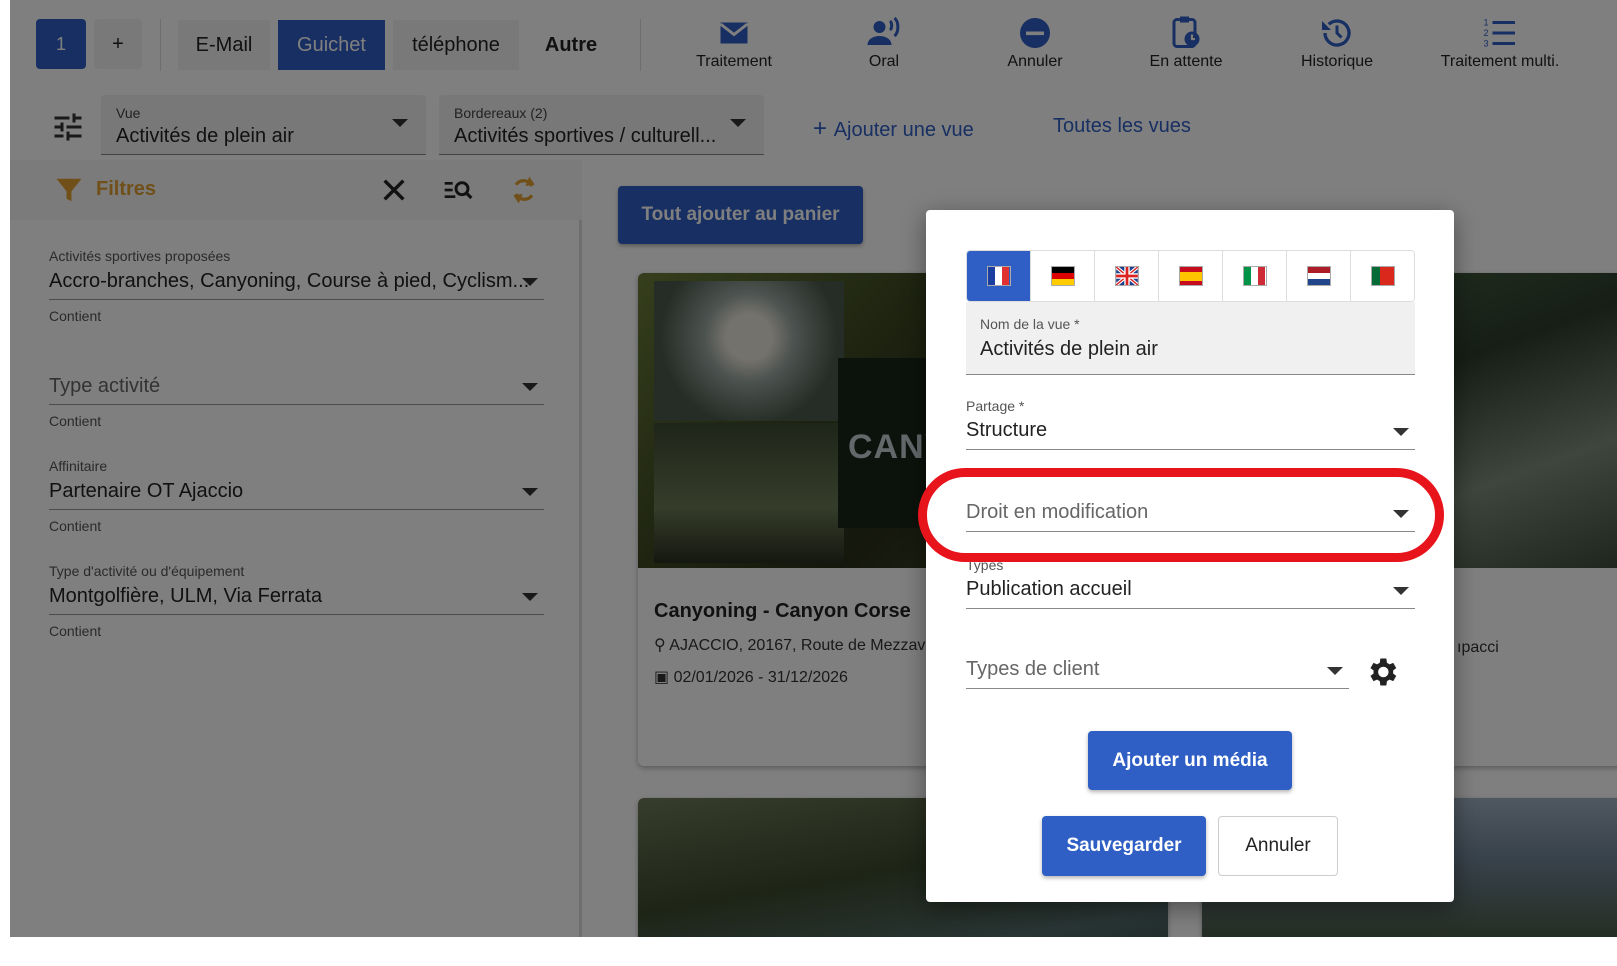 The image size is (1617, 966). I want to click on flag-fr-icon, so click(998, 276).